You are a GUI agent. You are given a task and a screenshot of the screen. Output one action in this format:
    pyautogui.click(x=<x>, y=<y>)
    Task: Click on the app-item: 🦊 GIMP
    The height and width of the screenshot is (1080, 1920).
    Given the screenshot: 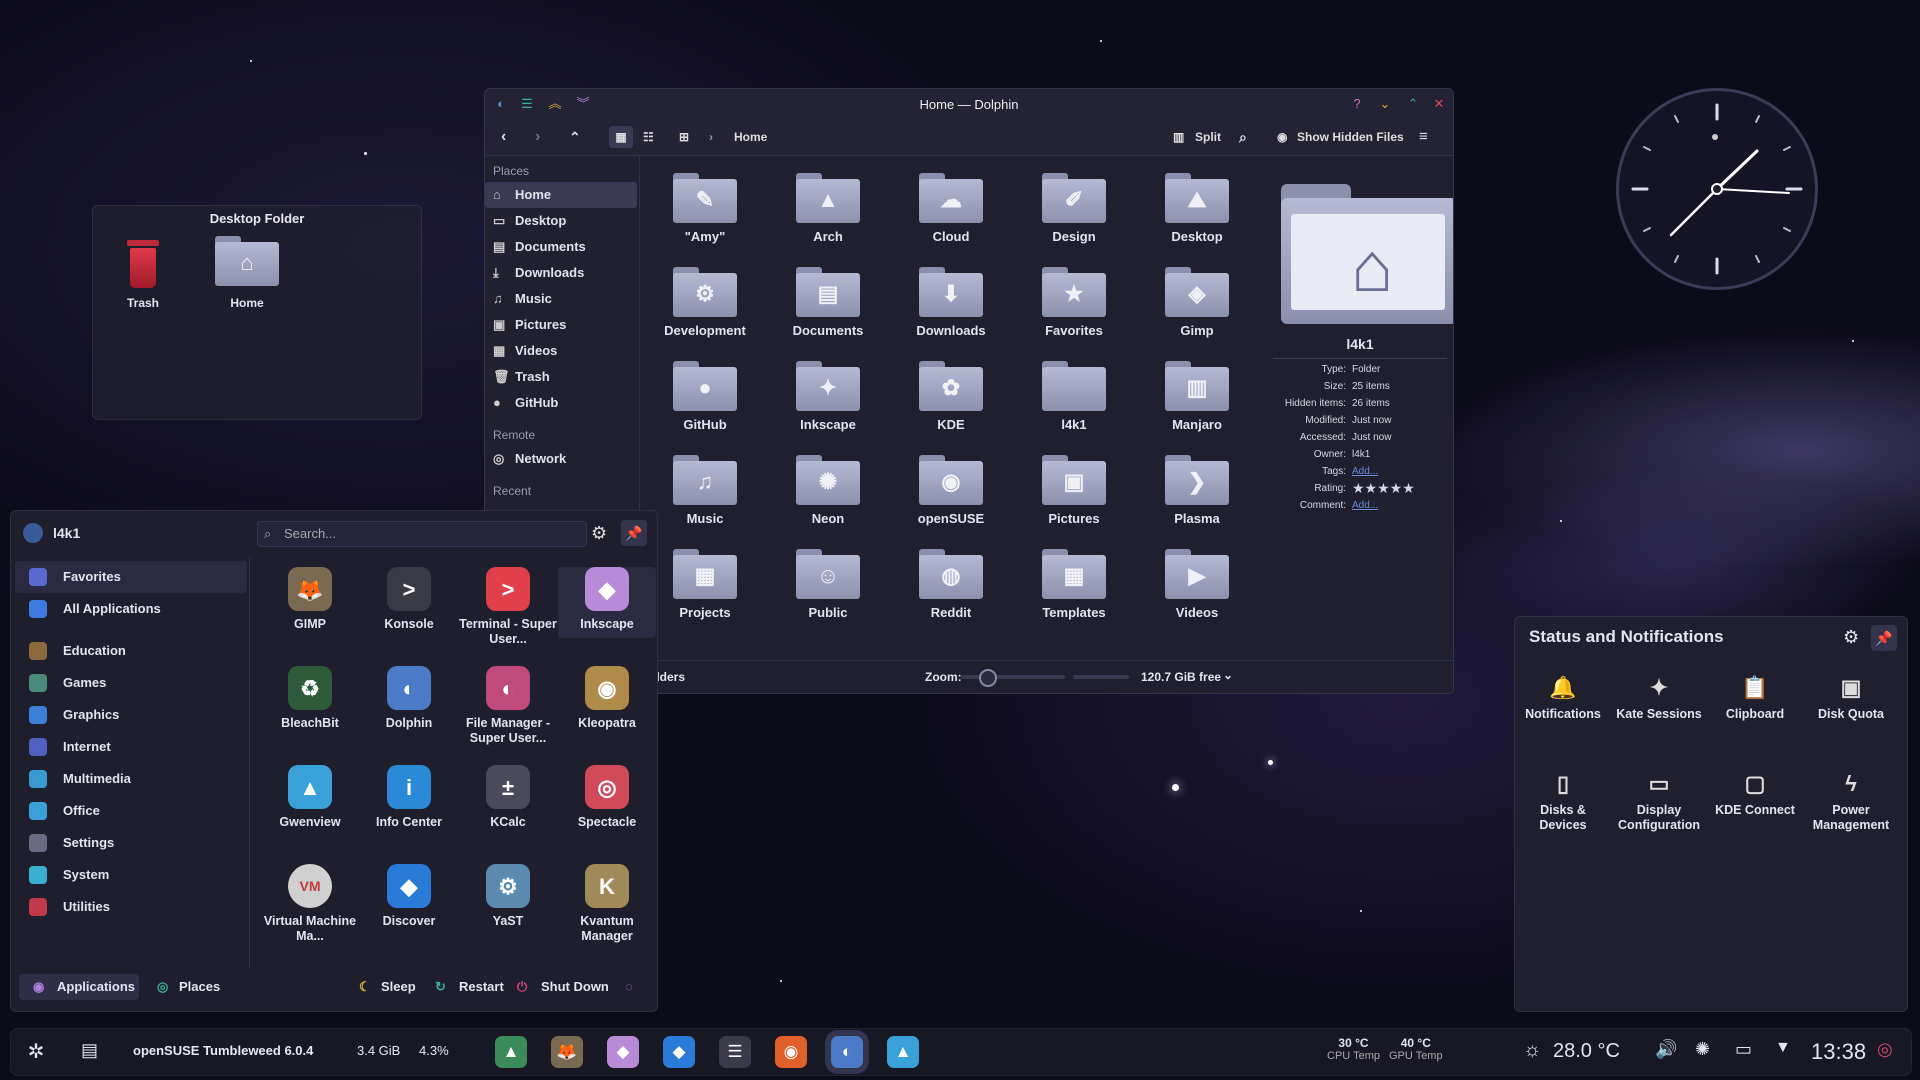 What is the action you would take?
    pyautogui.click(x=310, y=599)
    